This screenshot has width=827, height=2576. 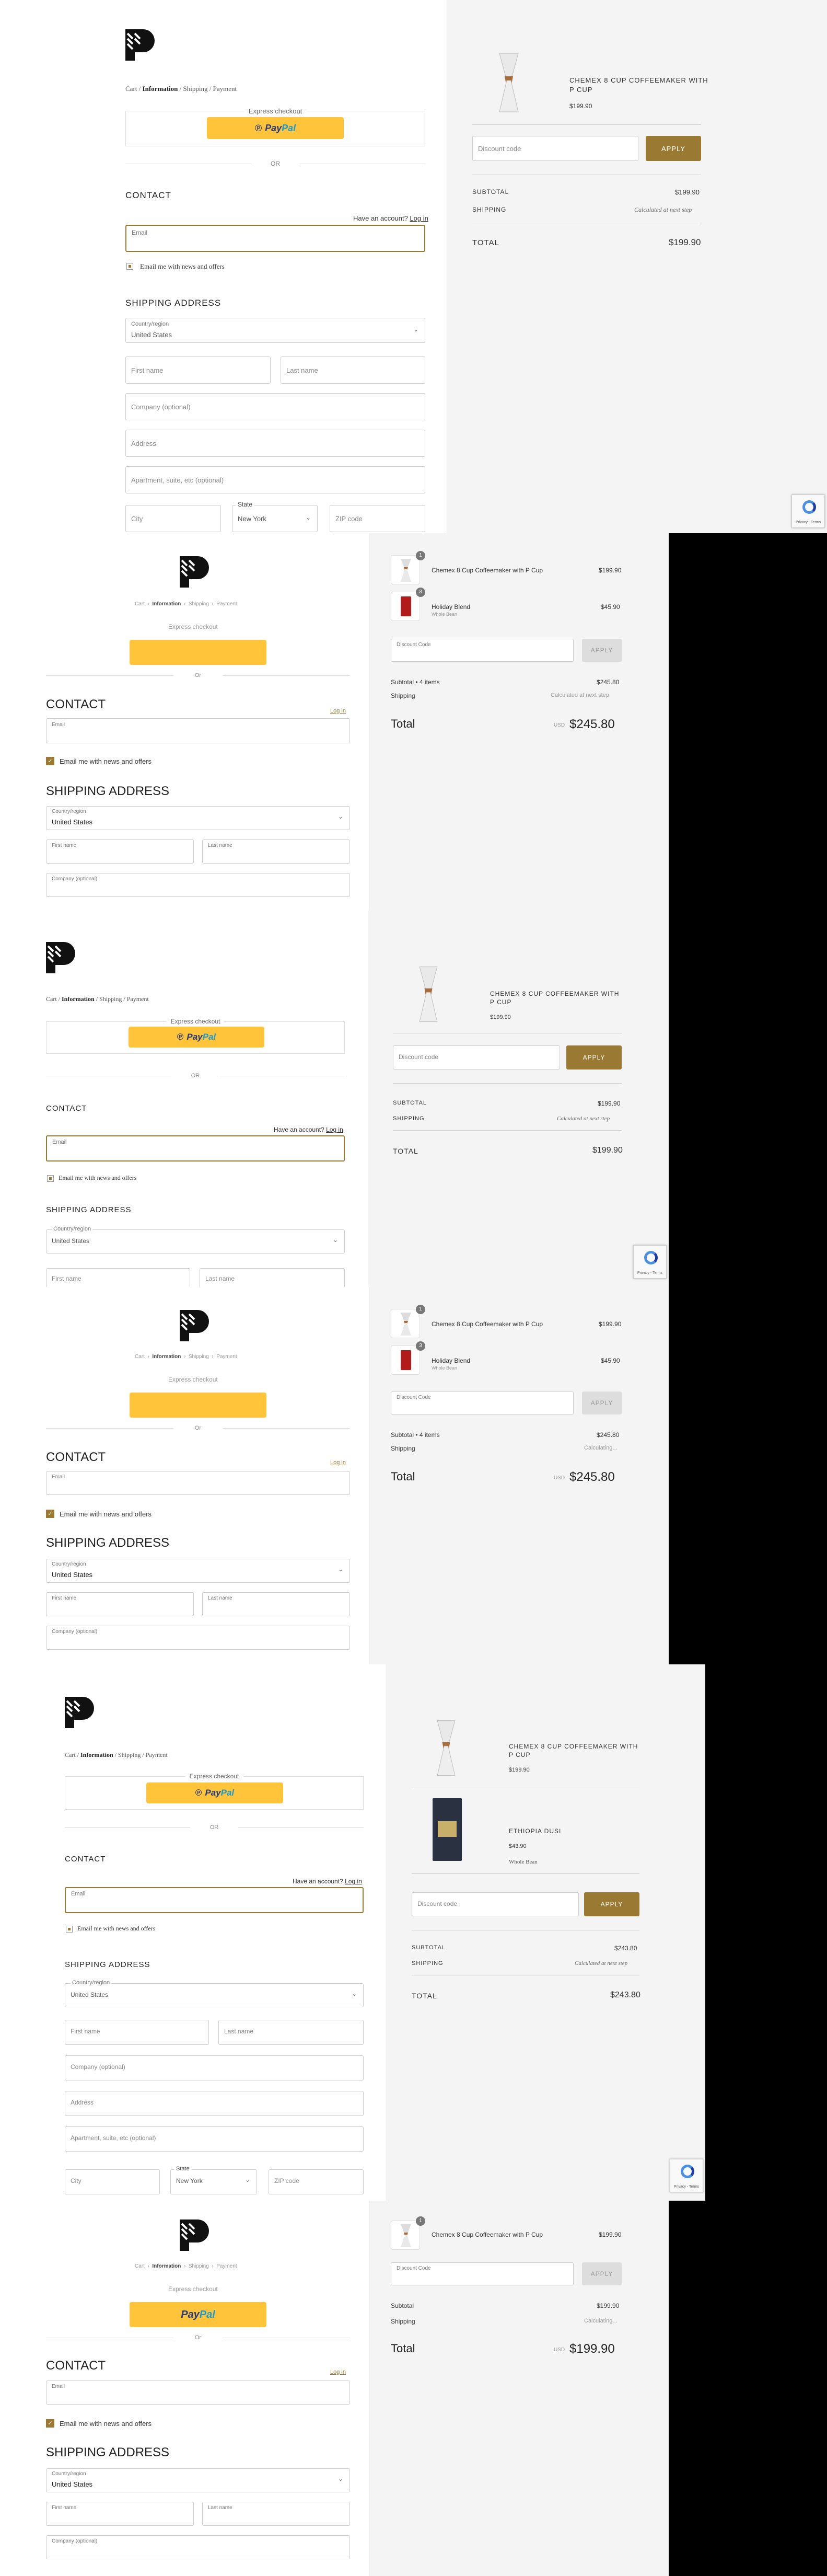 I want to click on breadcrumb-information: Information, so click(x=167, y=1357).